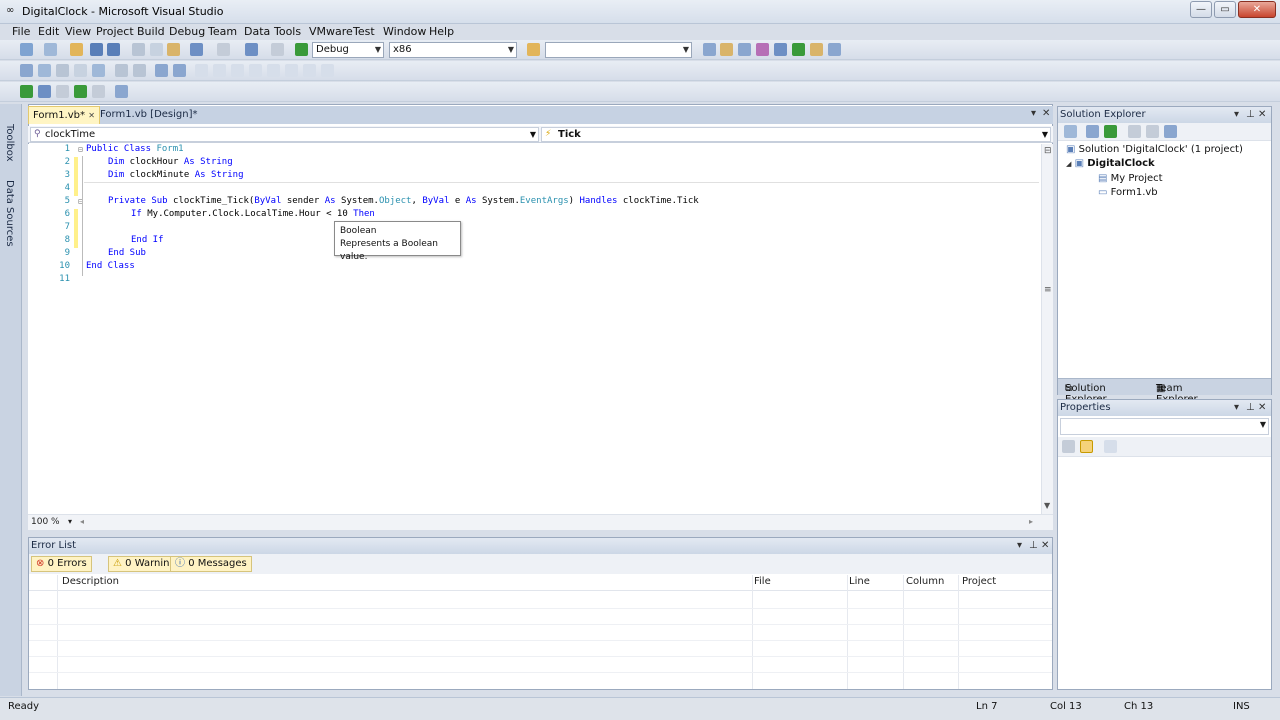 The width and height of the screenshot is (1280, 720). Describe the element at coordinates (1086, 446) in the screenshot. I see `alphabetical-icon` at that location.